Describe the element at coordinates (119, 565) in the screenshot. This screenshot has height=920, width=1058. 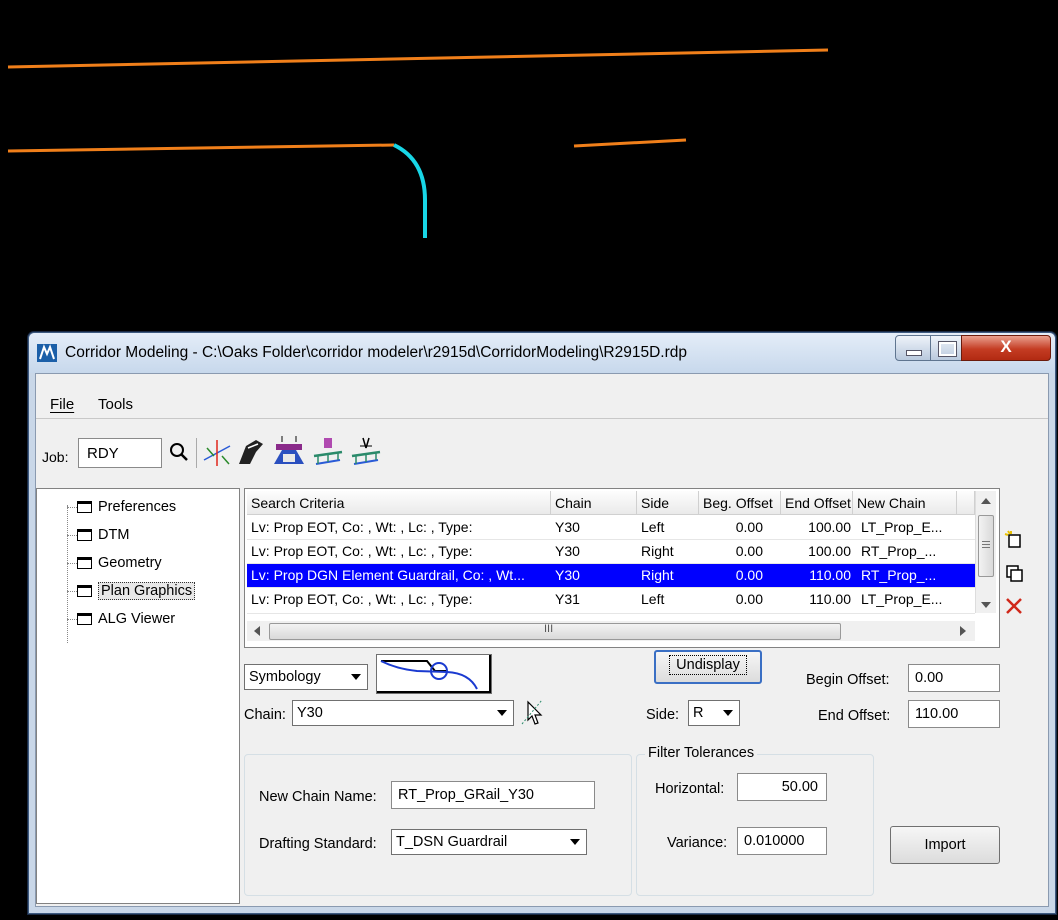
I see `tree-item-geometry: Geometry` at that location.